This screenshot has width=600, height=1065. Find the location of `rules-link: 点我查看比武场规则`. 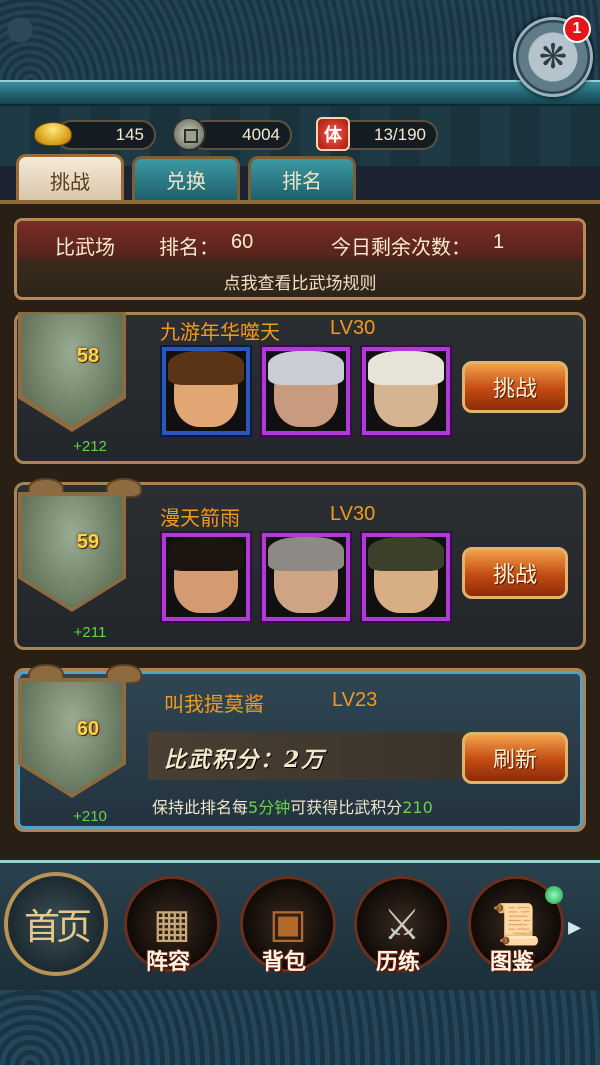

rules-link: 点我查看比武场规则 is located at coordinates (300, 281).